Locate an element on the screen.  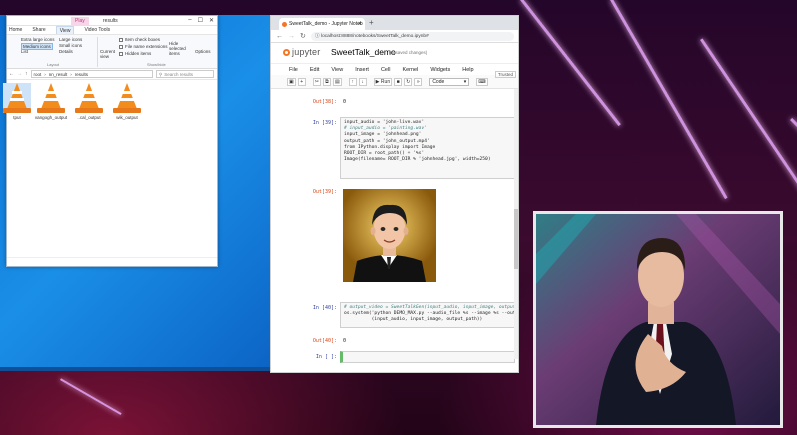
file-name: vangogh_output is located at coordinates (51, 117).